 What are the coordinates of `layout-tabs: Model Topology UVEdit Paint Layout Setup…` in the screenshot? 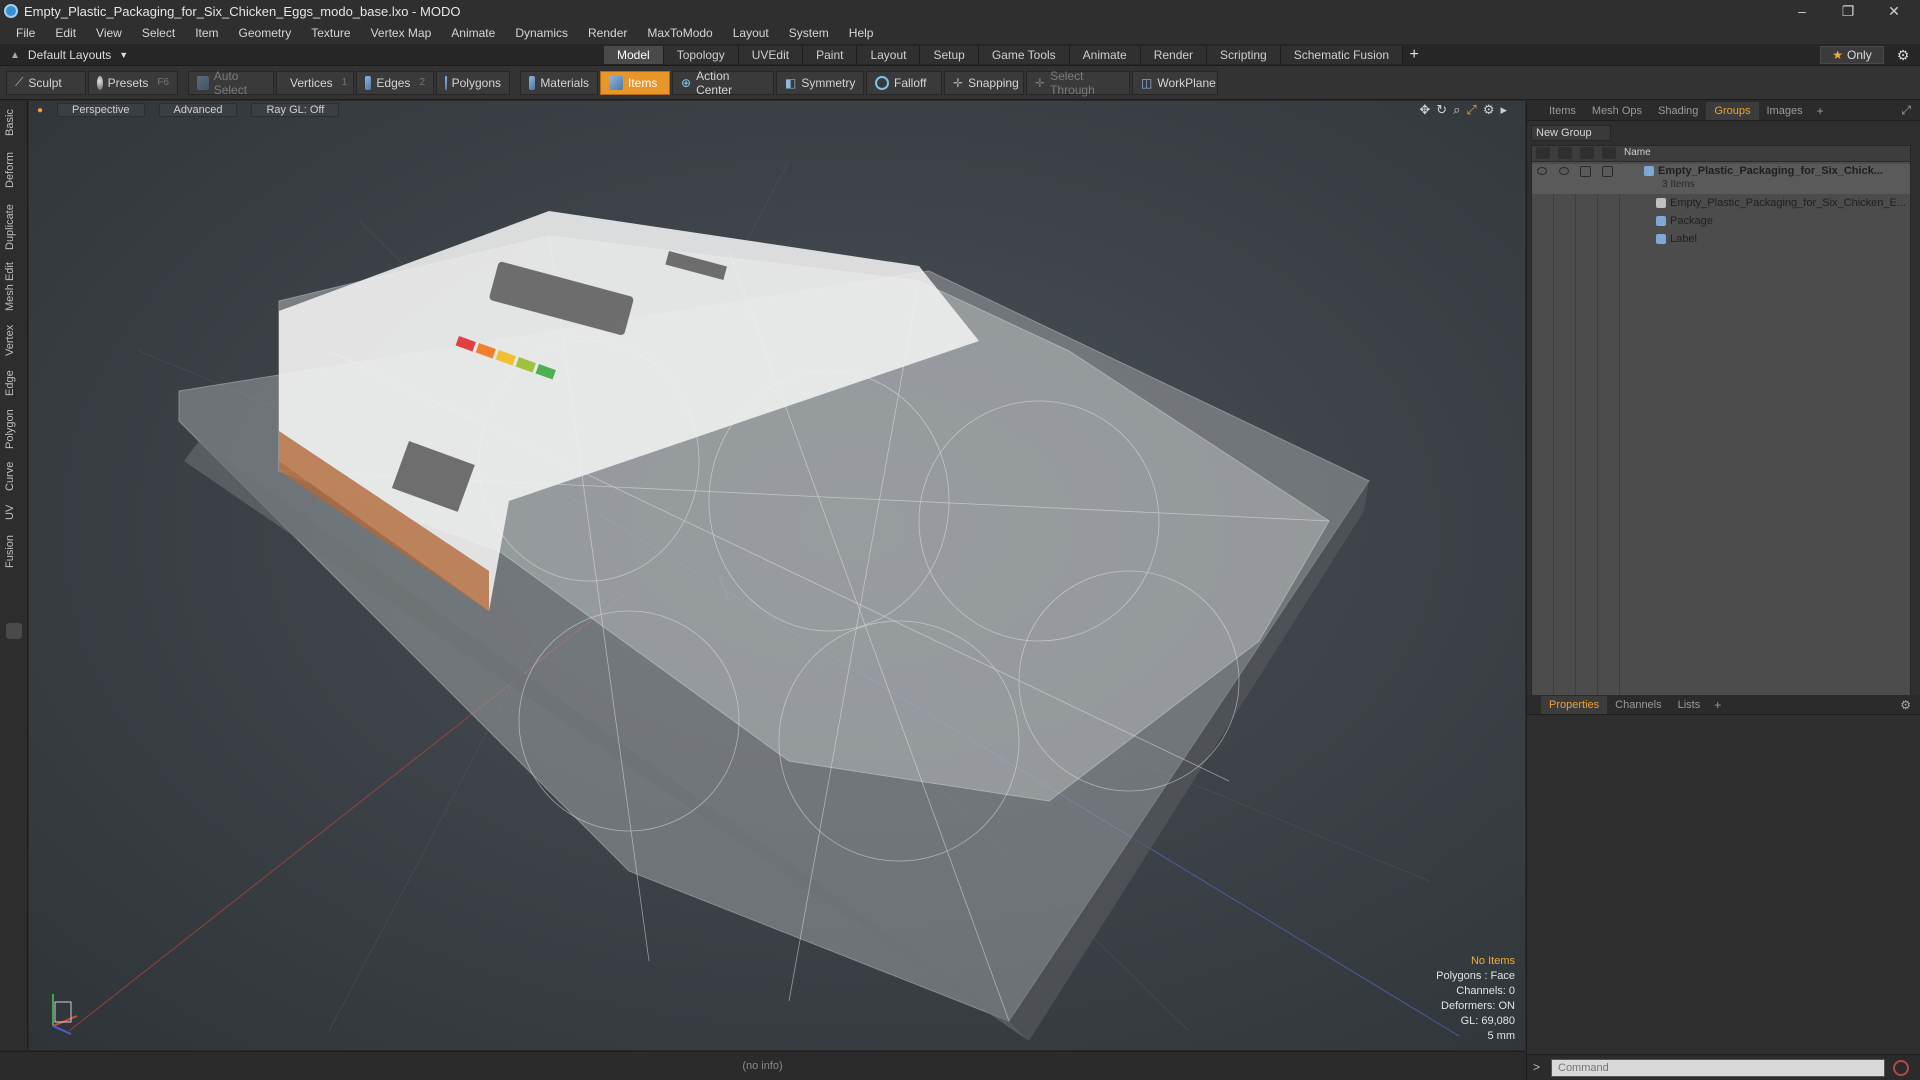 It's located at (1014, 55).